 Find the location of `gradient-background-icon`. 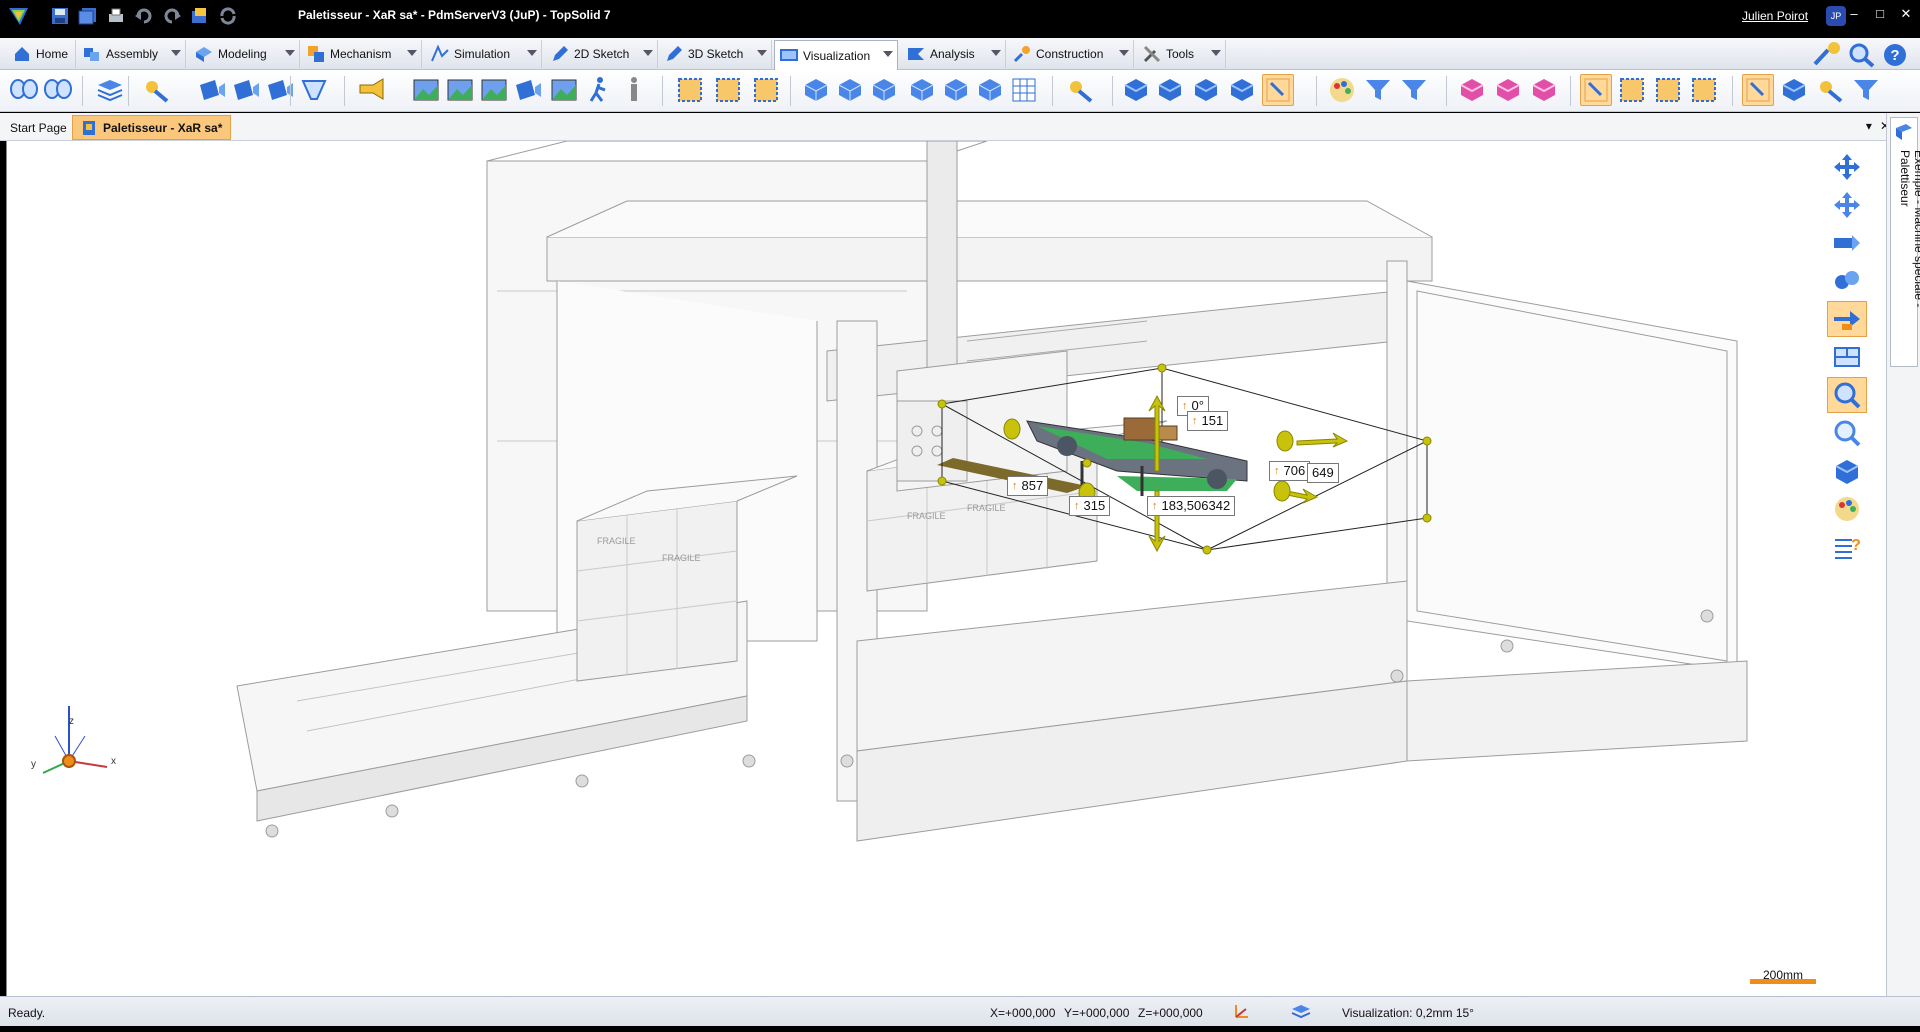

gradient-background-icon is located at coordinates (460, 90).